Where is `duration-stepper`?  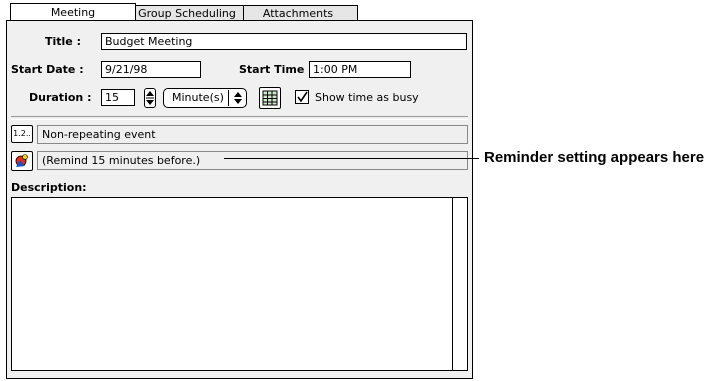
duration-stepper is located at coordinates (150, 98).